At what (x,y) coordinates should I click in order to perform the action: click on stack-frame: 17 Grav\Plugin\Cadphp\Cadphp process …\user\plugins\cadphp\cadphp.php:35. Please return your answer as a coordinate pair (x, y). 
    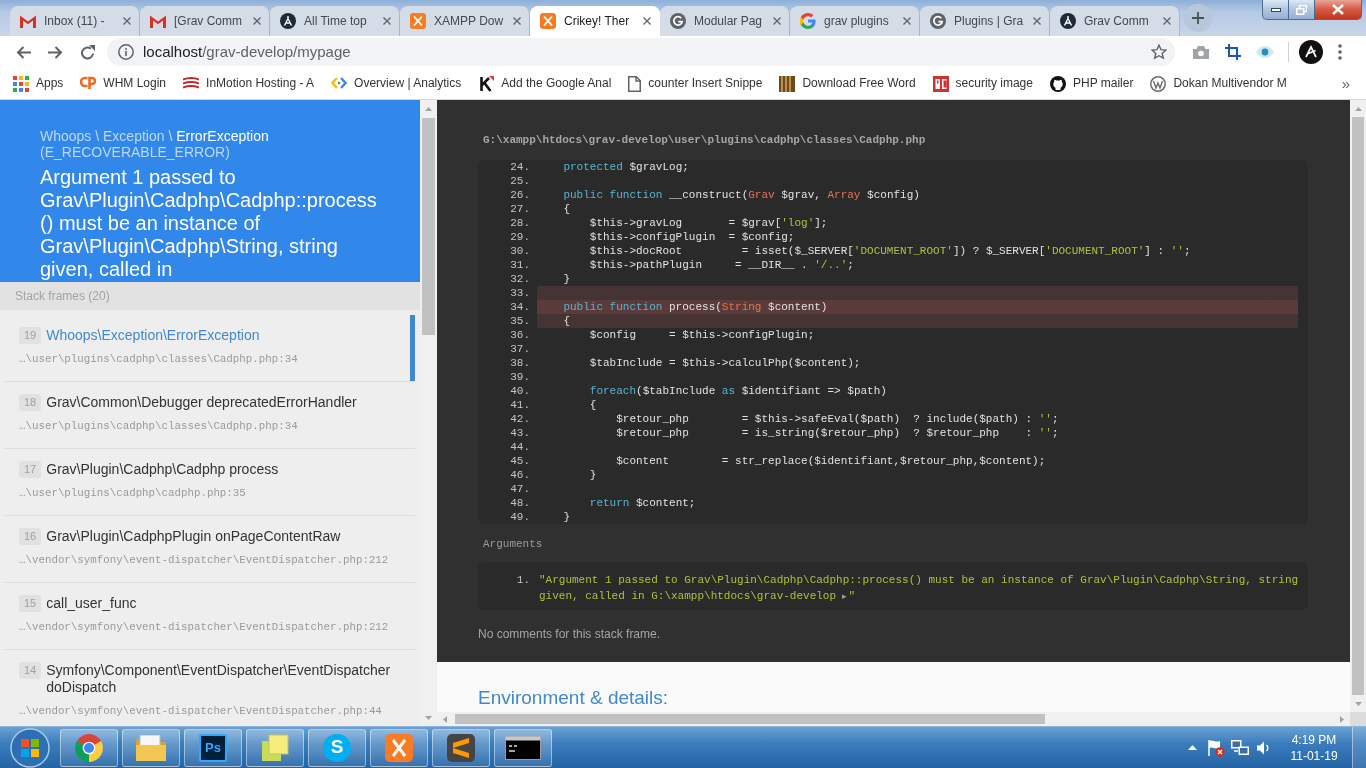
    Looking at the image, I should click on (210, 482).